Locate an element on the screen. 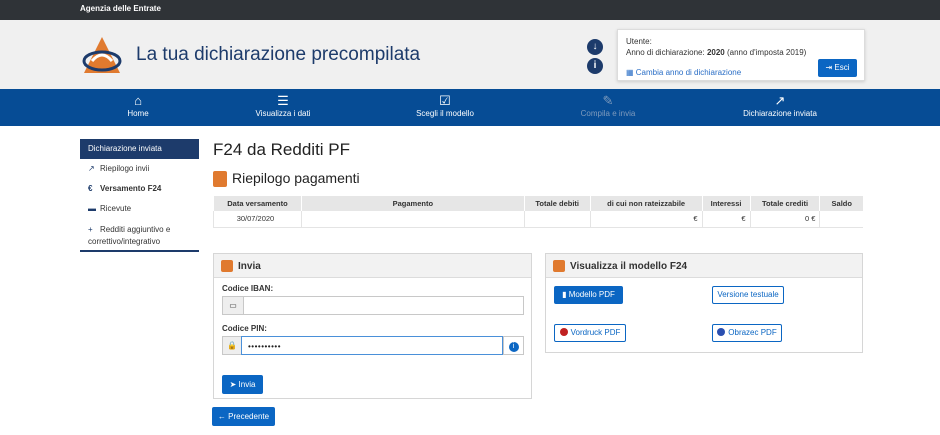 This screenshot has width=940, height=435. arrow-left-icon: ← is located at coordinates (223, 416).